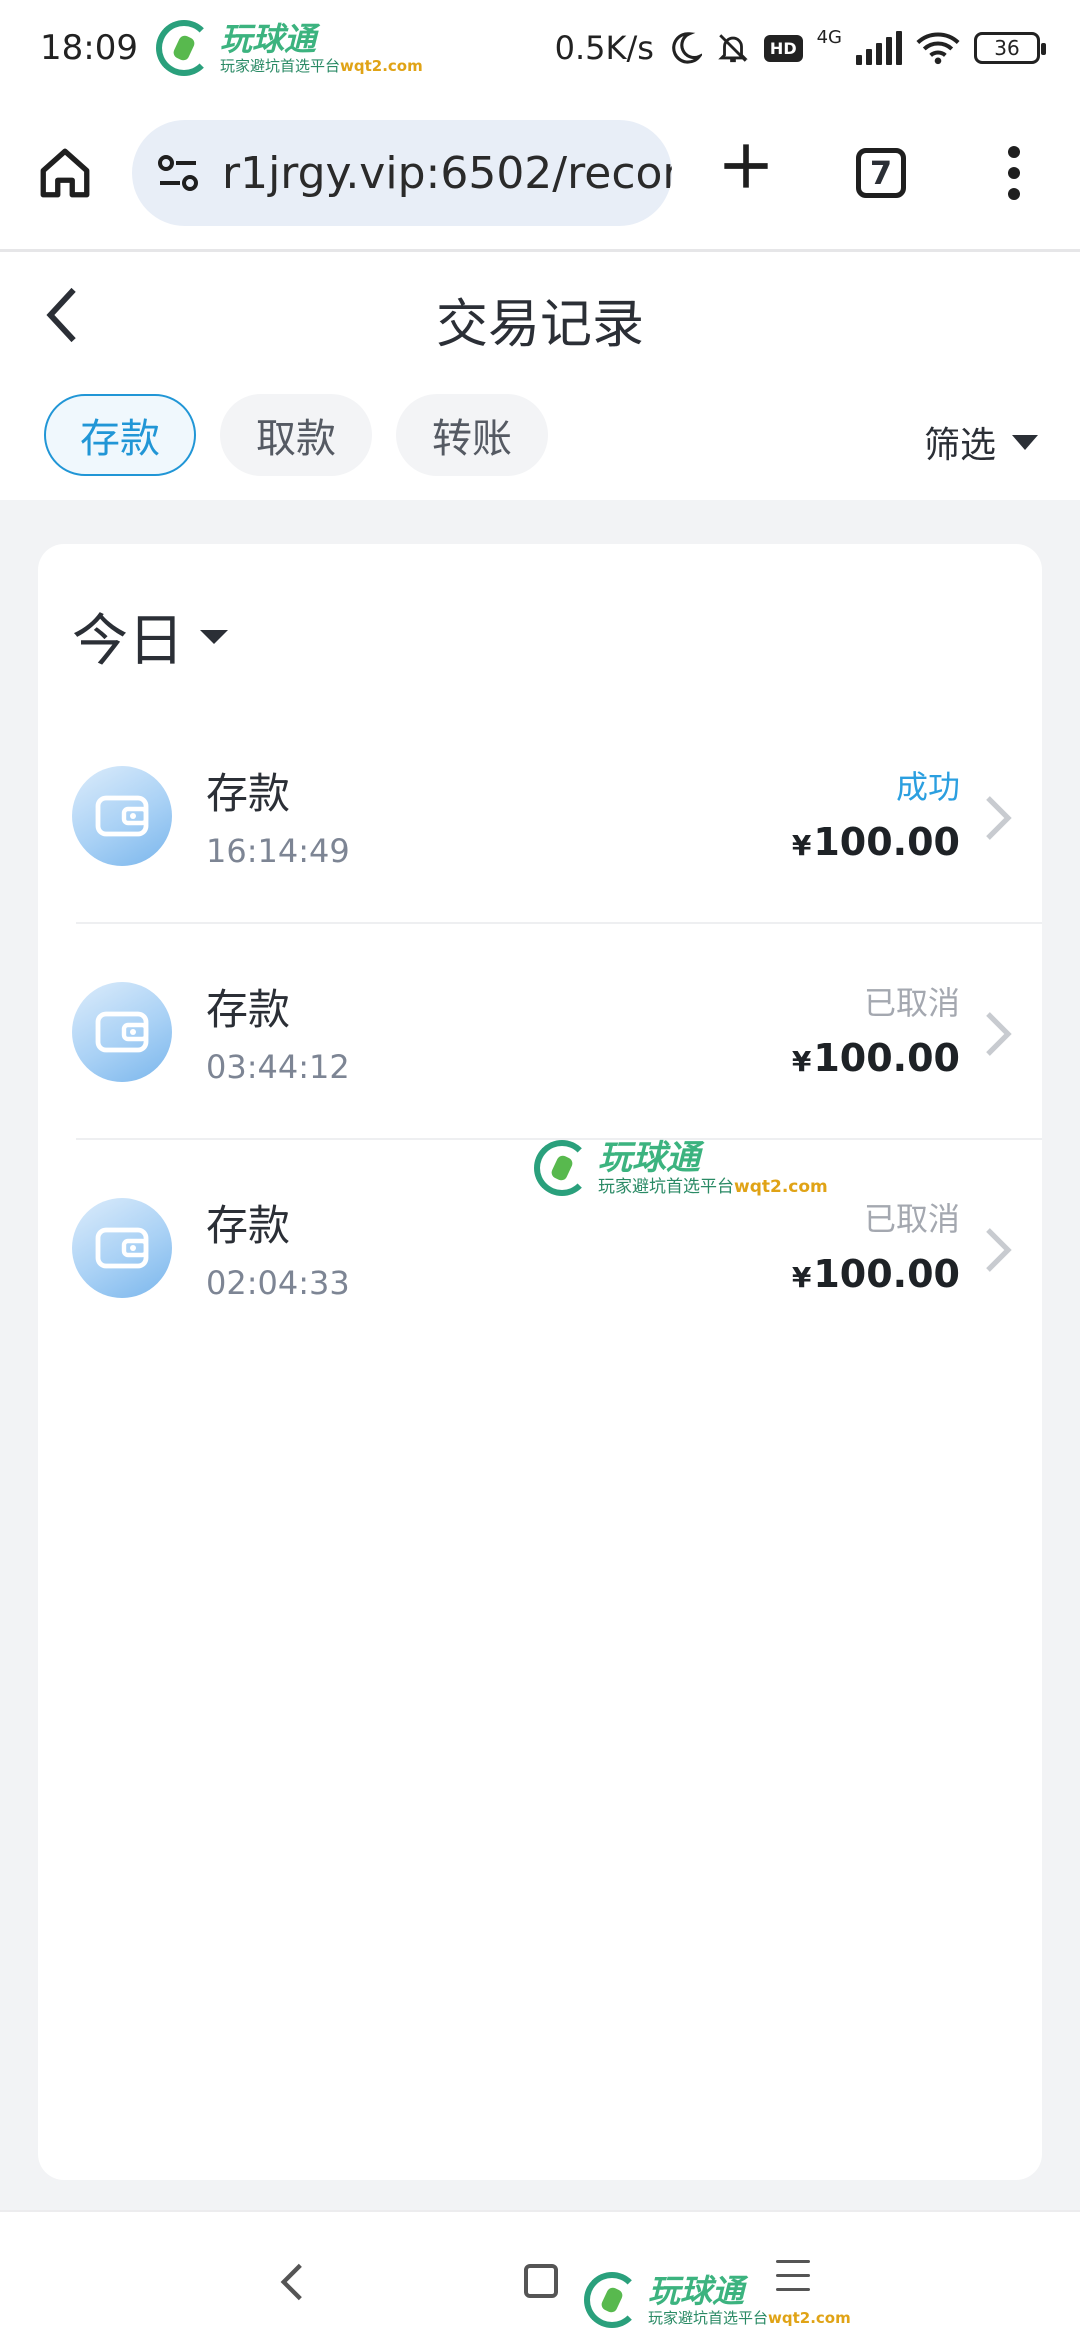 The height and width of the screenshot is (2340, 1080). Describe the element at coordinates (278, 1067) in the screenshot. I see `record-time: 03:44:12` at that location.